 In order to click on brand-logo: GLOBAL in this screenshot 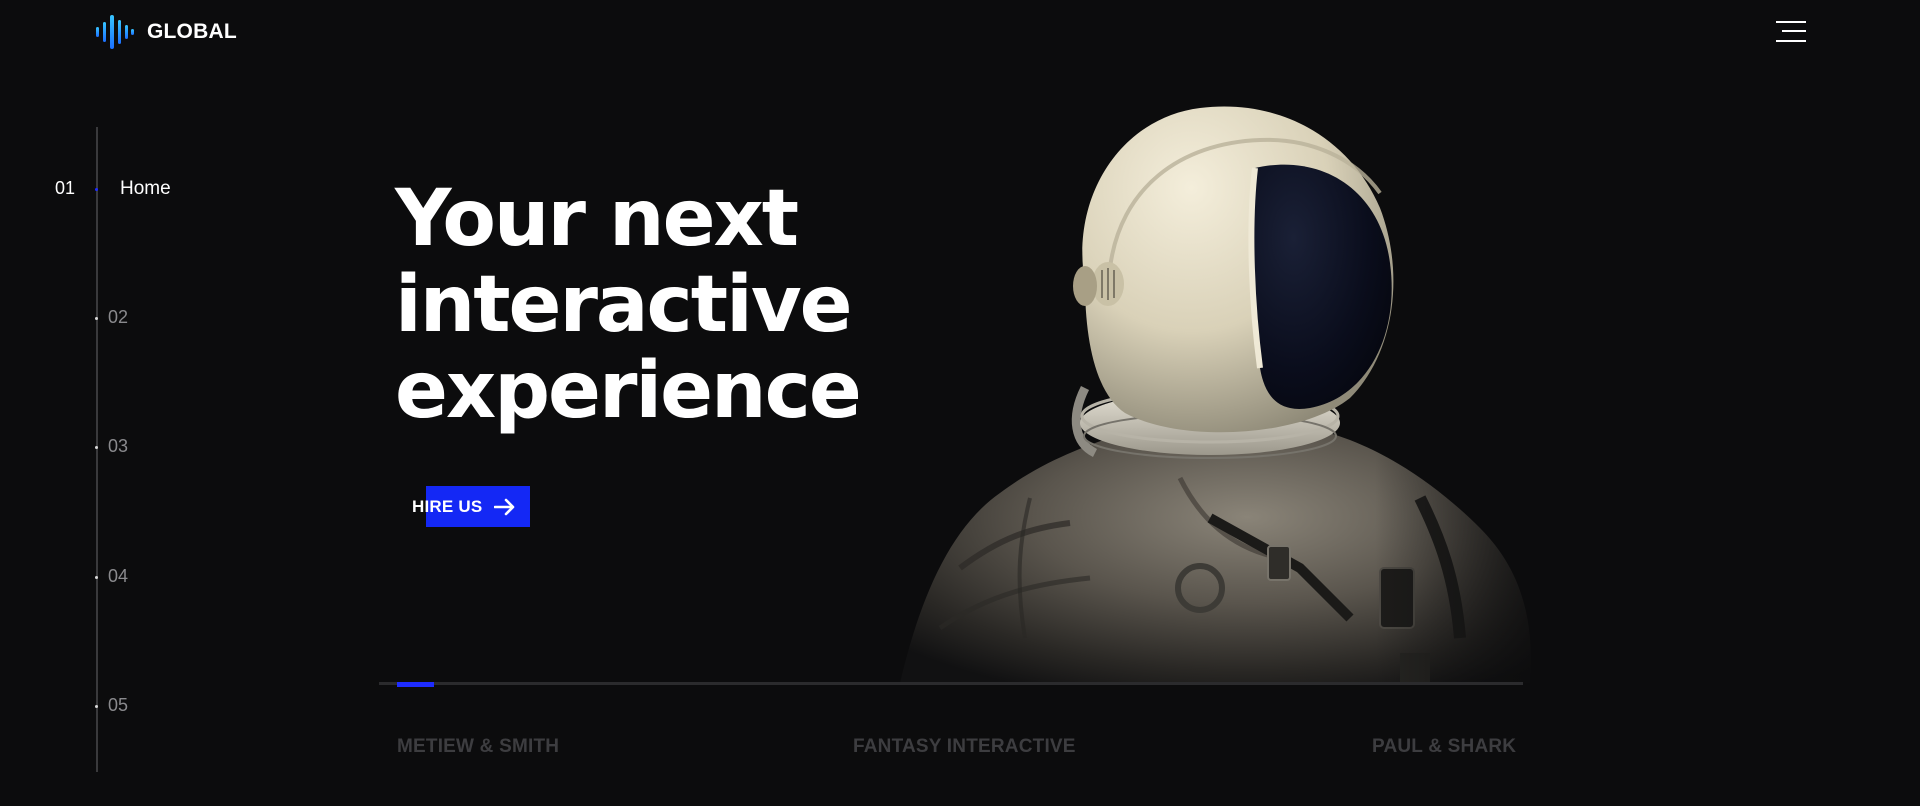, I will do `click(166, 32)`.